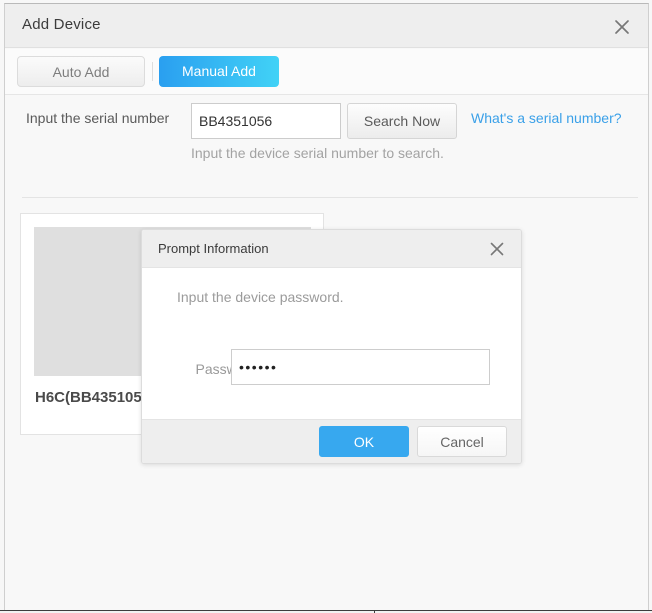 Image resolution: width=652 pixels, height=613 pixels. Describe the element at coordinates (462, 441) in the screenshot. I see `cancel-button: Cancel` at that location.